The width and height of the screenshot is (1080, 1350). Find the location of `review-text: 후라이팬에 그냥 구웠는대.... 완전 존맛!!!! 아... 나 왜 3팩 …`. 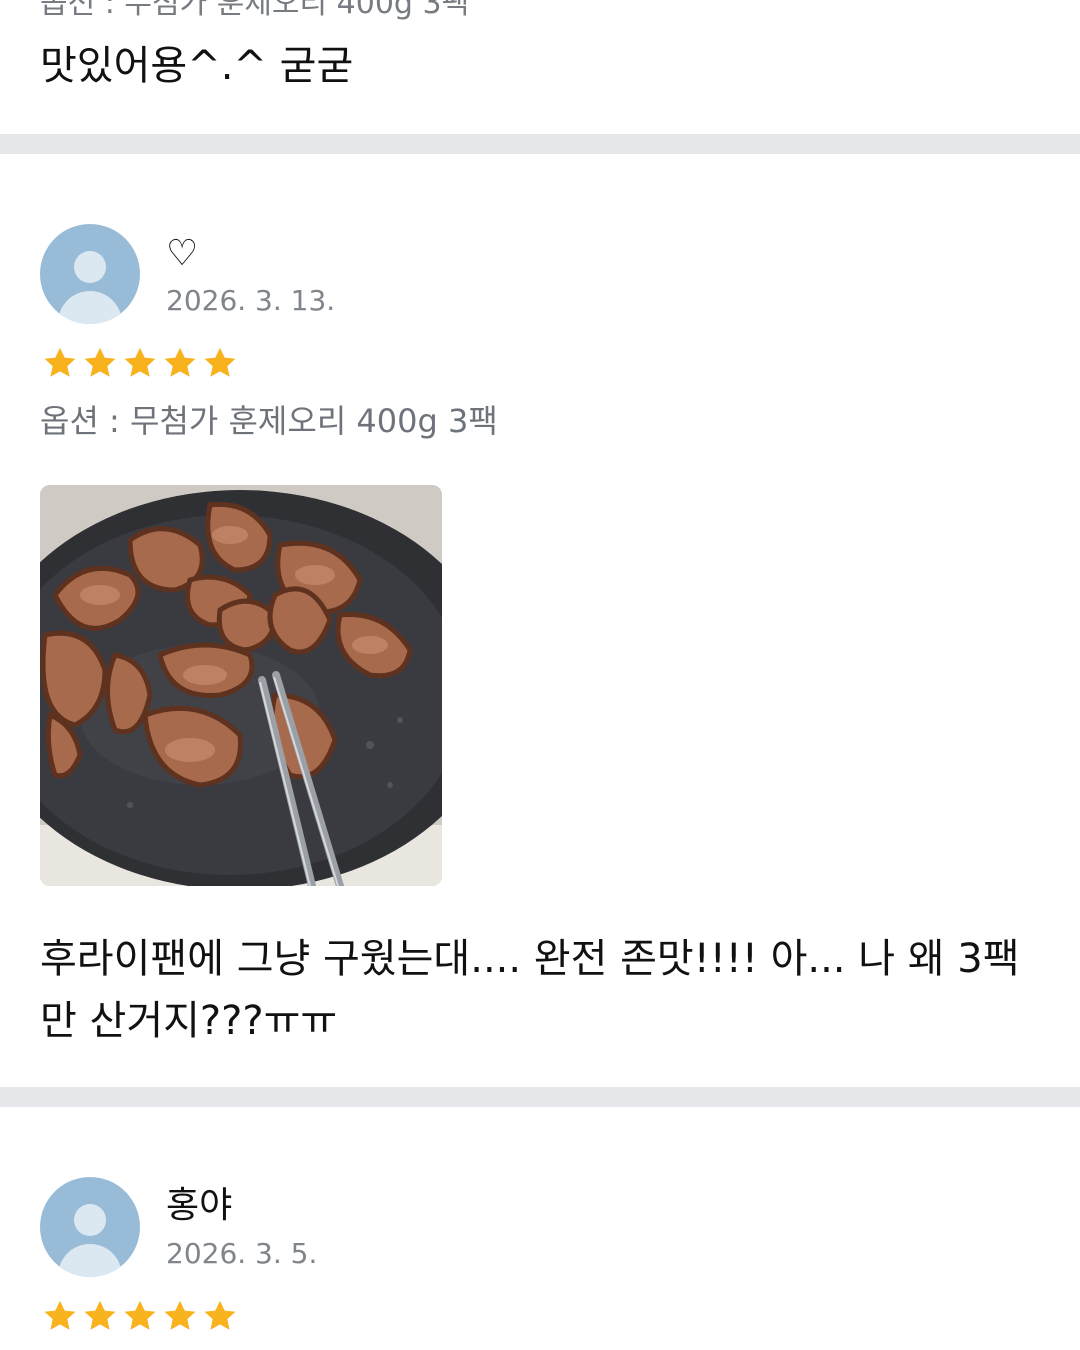

review-text: 후라이팬에 그냥 구웠는대.... 완전 존맛!!!! 아... 나 왜 3팩 … is located at coordinates (530, 990).